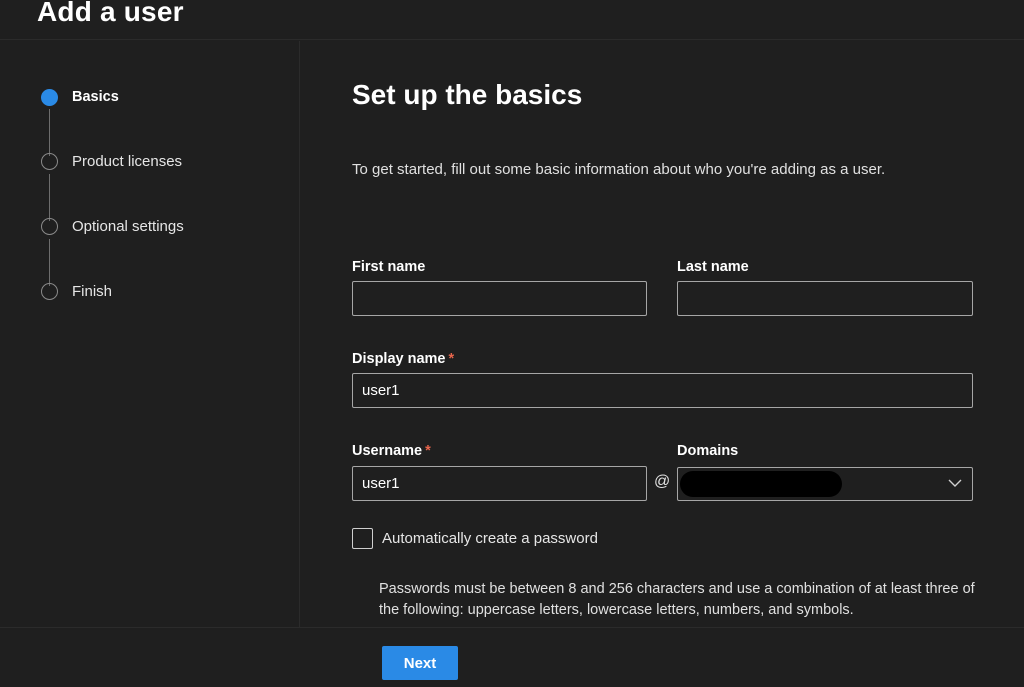  I want to click on username-label: Username *, so click(391, 451).